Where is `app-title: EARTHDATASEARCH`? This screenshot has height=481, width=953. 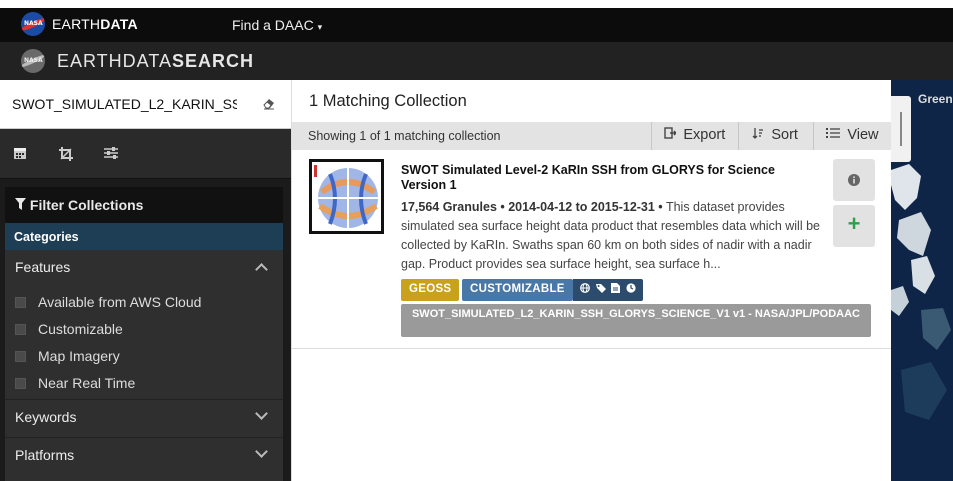
app-title: EARTHDATASEARCH is located at coordinates (155, 61).